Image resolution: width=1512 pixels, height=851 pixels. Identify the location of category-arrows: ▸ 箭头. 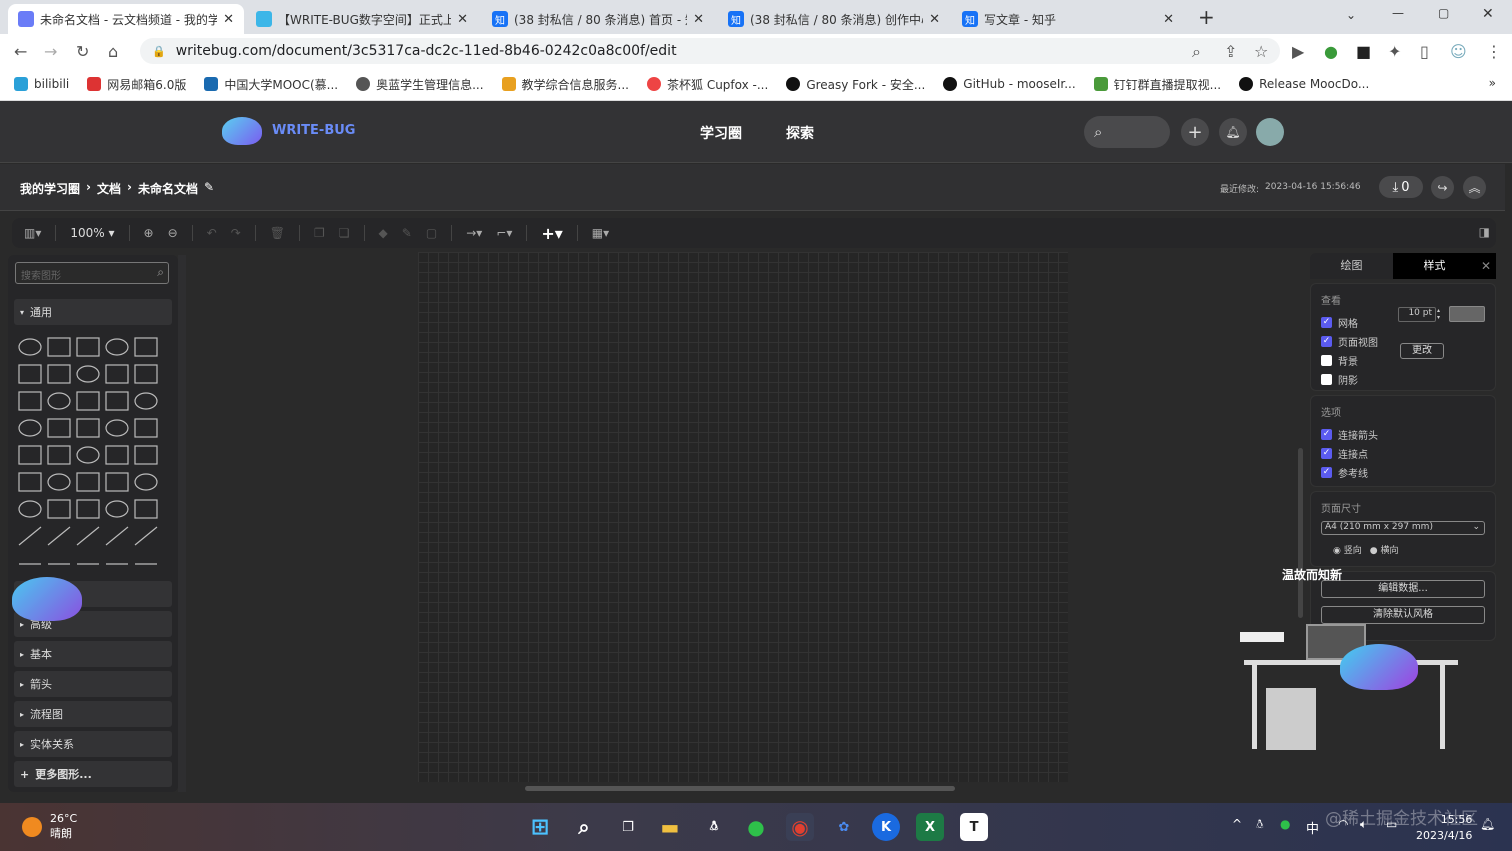
(93, 684).